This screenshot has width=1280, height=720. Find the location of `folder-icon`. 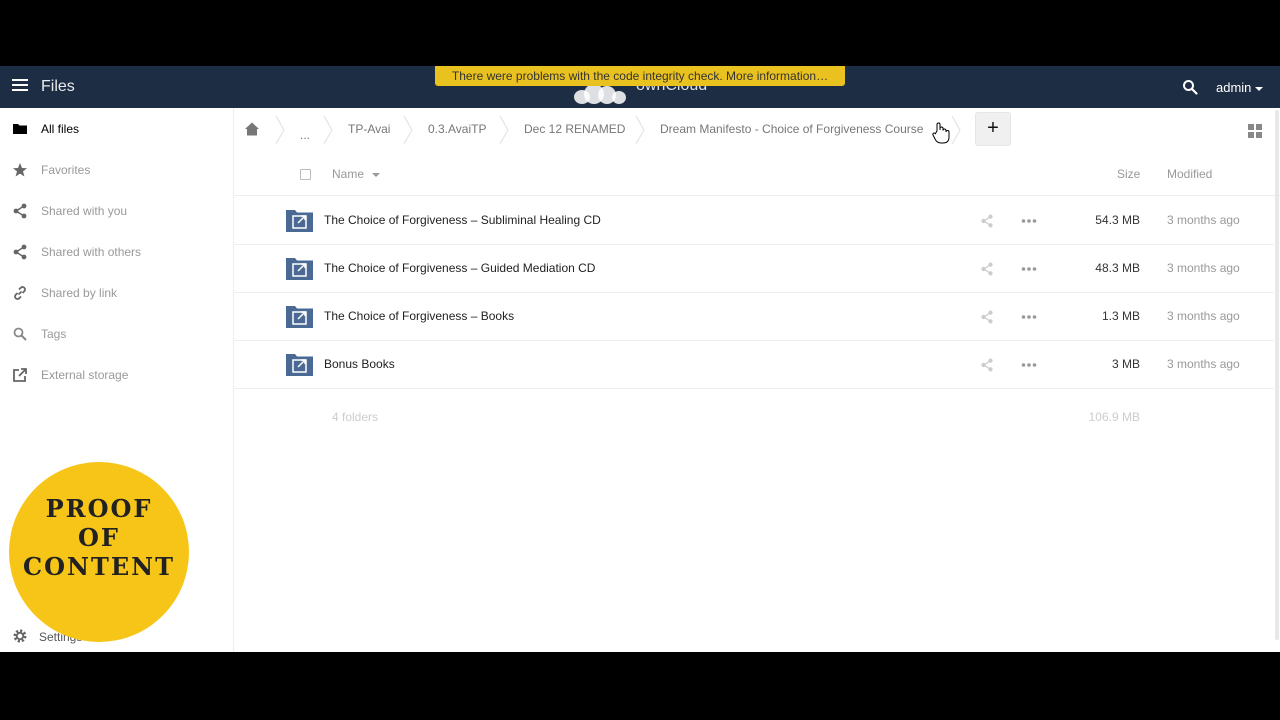

folder-icon is located at coordinates (20, 129).